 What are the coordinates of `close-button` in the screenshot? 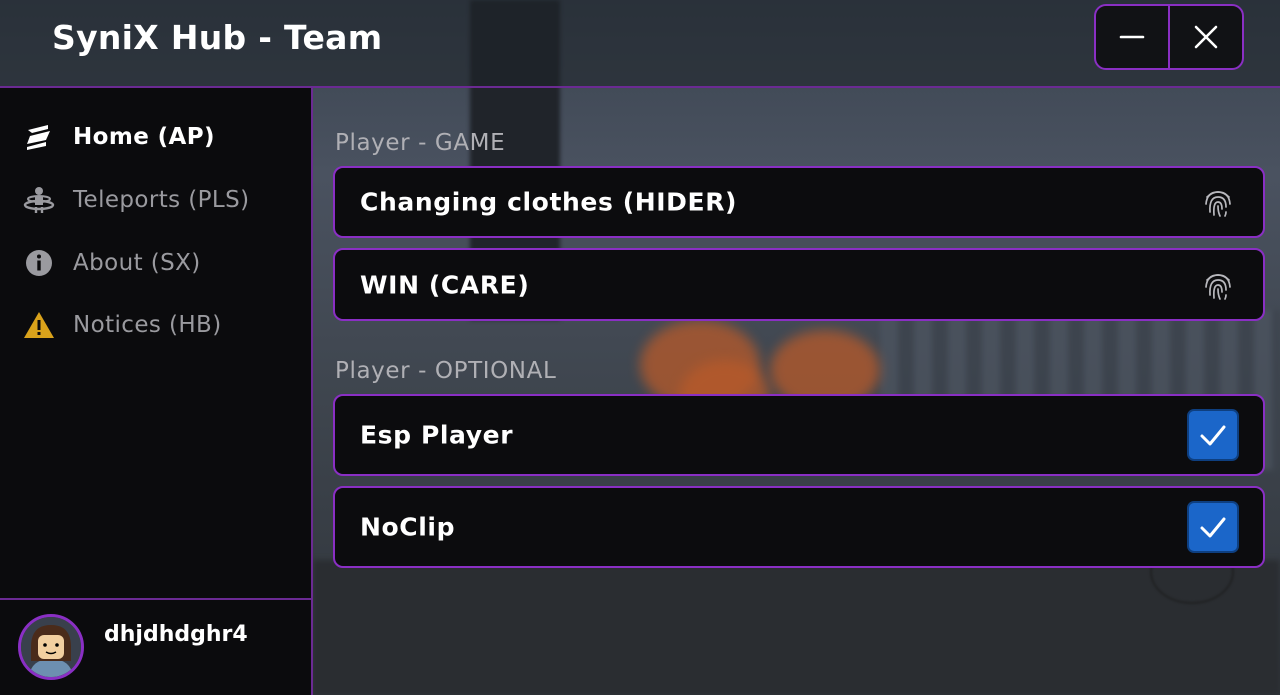 It's located at (1205, 37).